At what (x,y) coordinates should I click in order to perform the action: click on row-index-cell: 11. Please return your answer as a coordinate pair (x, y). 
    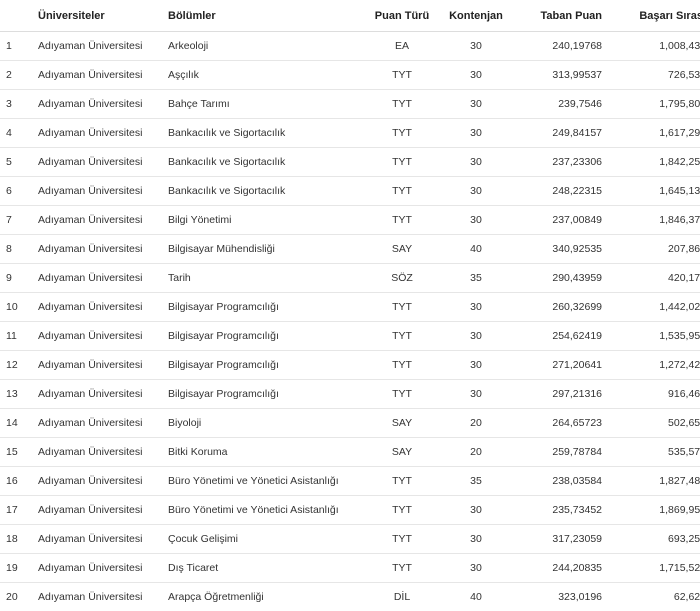
    Looking at the image, I should click on (19, 336).